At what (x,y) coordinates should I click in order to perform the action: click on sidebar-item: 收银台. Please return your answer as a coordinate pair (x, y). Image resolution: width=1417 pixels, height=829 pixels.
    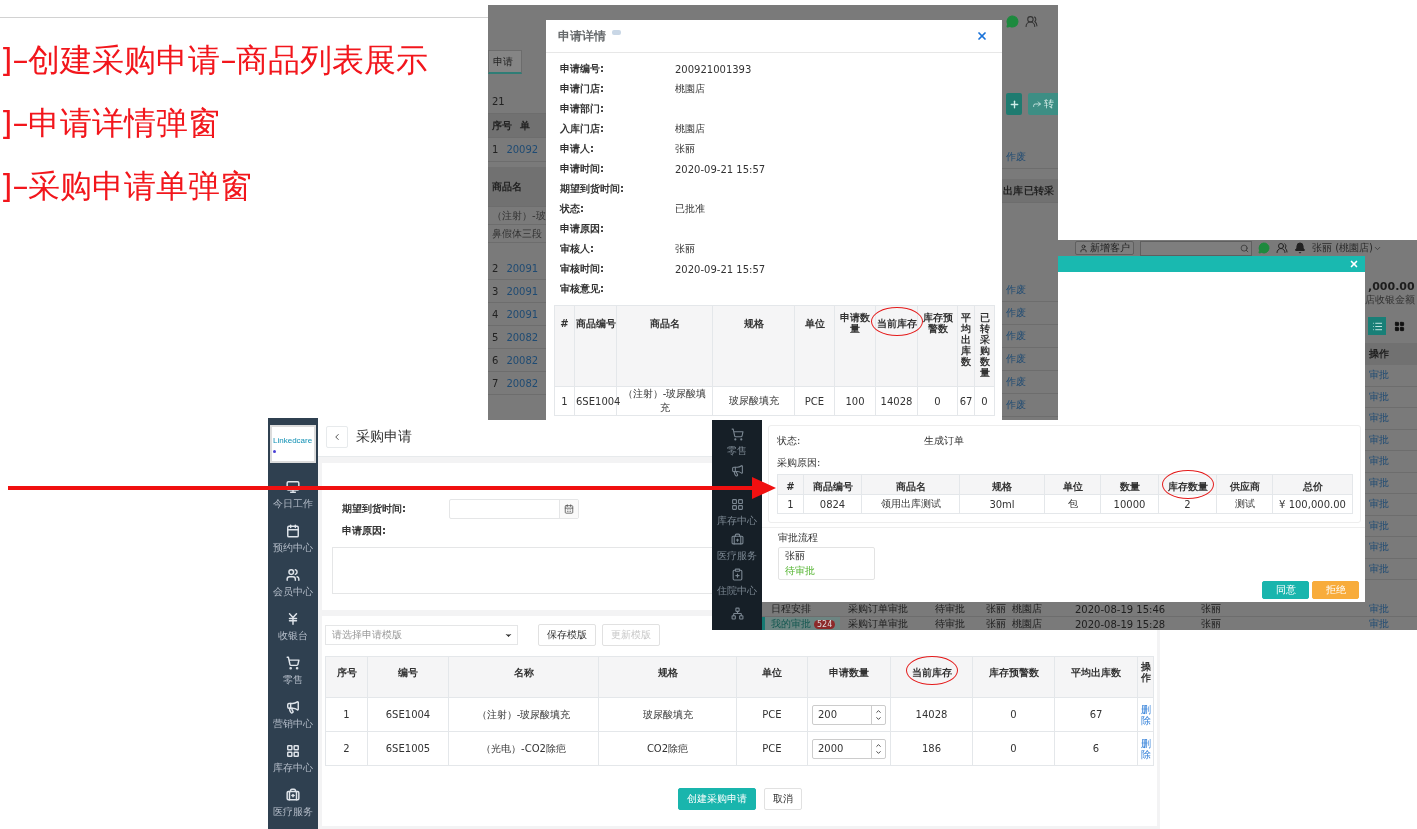
    Looking at the image, I should click on (293, 627).